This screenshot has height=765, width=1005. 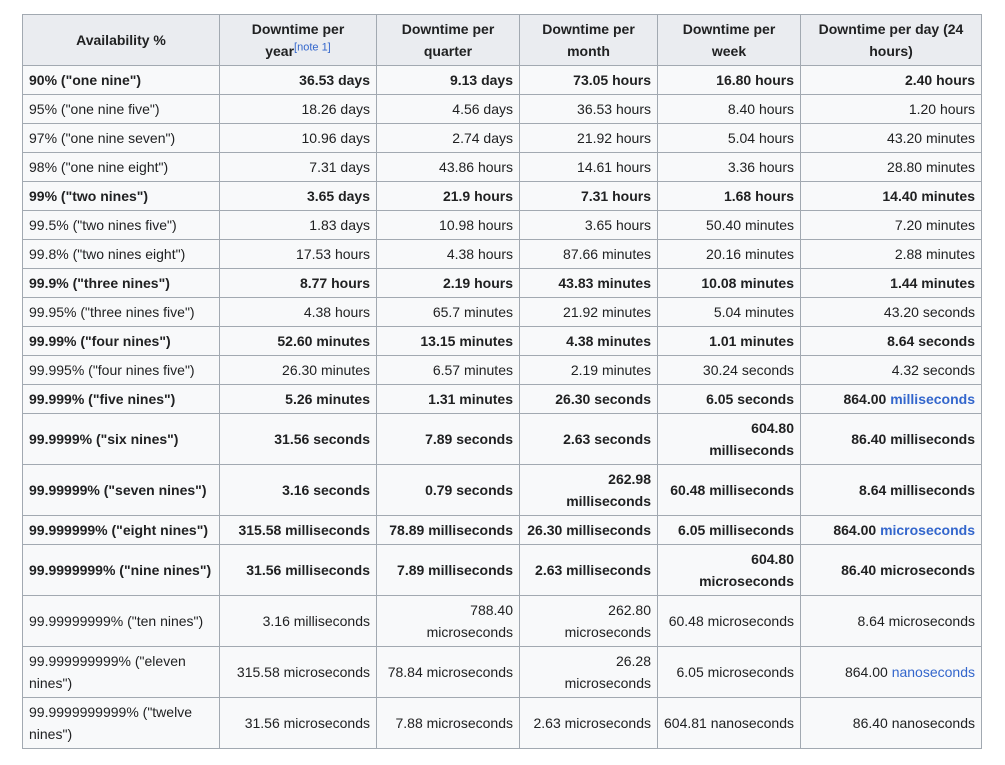 I want to click on availability-cell: 99.95% ("three nines five"), so click(x=121, y=312).